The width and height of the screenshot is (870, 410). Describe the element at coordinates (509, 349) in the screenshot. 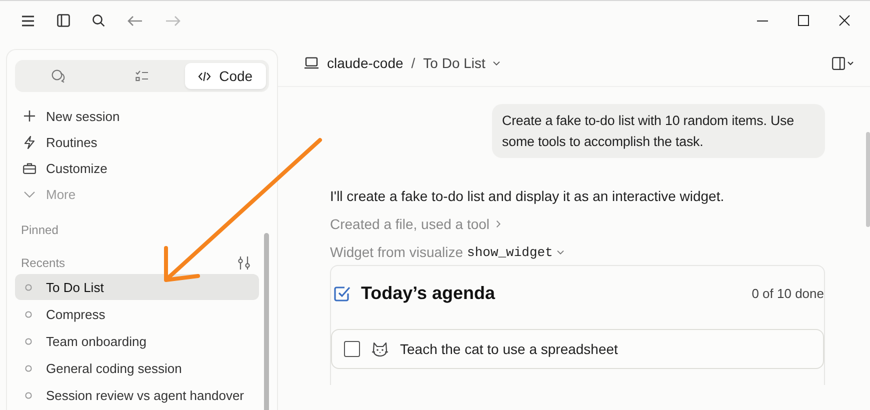

I see `todo-text: Teach the cat to use a spreadsheet` at that location.